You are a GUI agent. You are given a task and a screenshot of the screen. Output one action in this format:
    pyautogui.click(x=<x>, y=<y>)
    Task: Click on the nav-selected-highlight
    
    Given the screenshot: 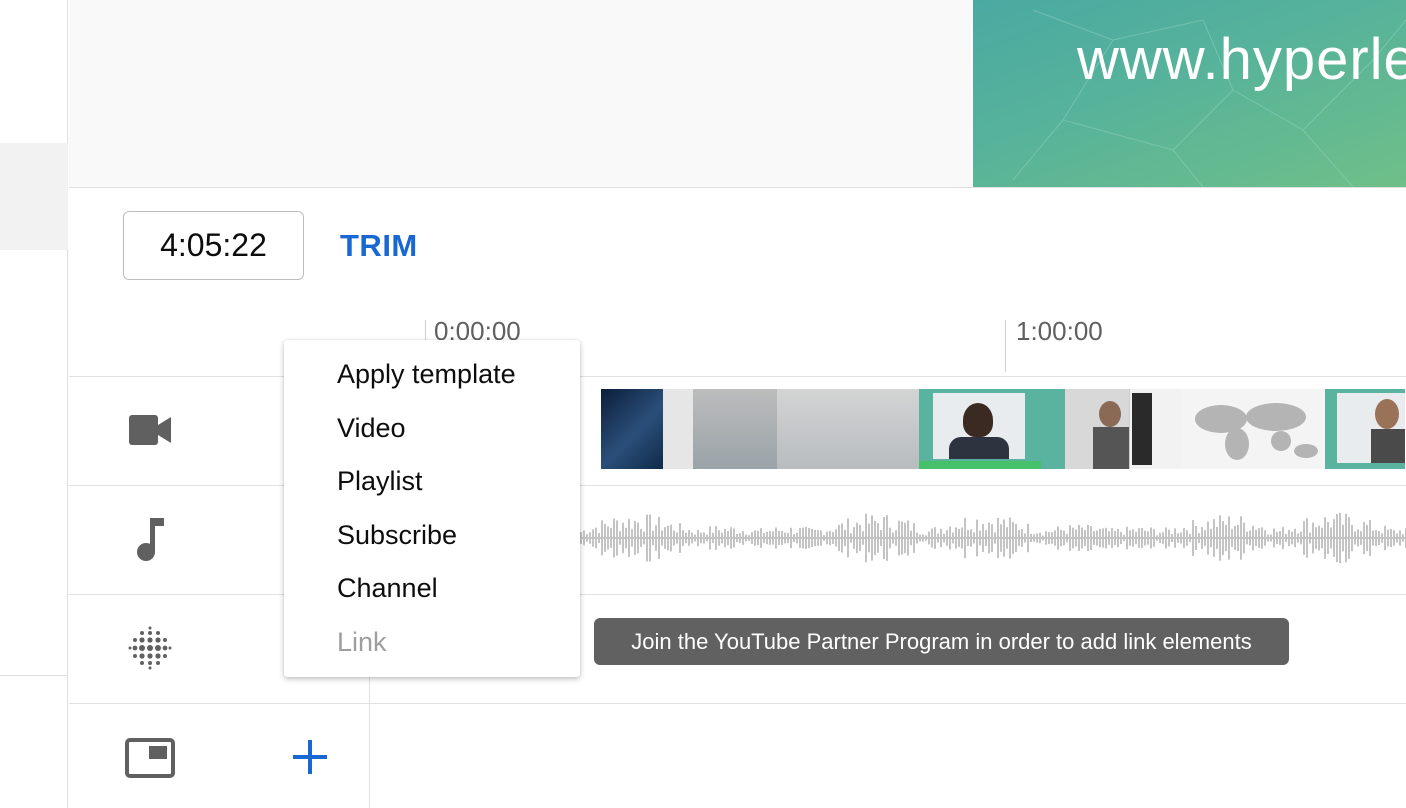 What is the action you would take?
    pyautogui.click(x=34, y=196)
    